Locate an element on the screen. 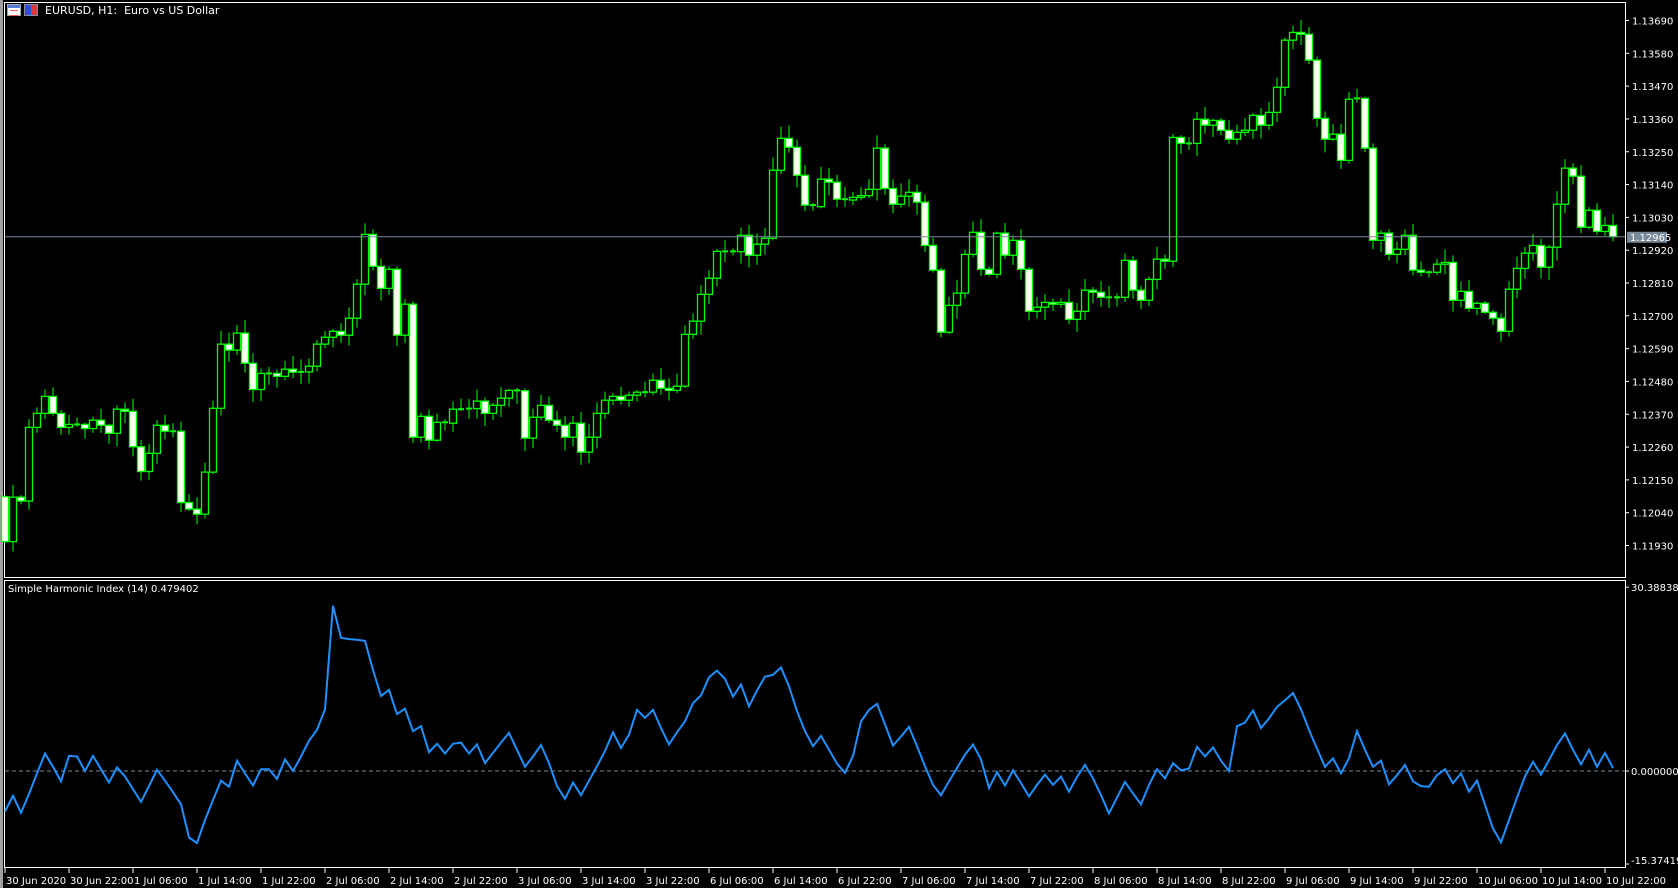 This screenshot has height=888, width=1678. time-label: 7 Jul 22:00 is located at coordinates (1057, 881).